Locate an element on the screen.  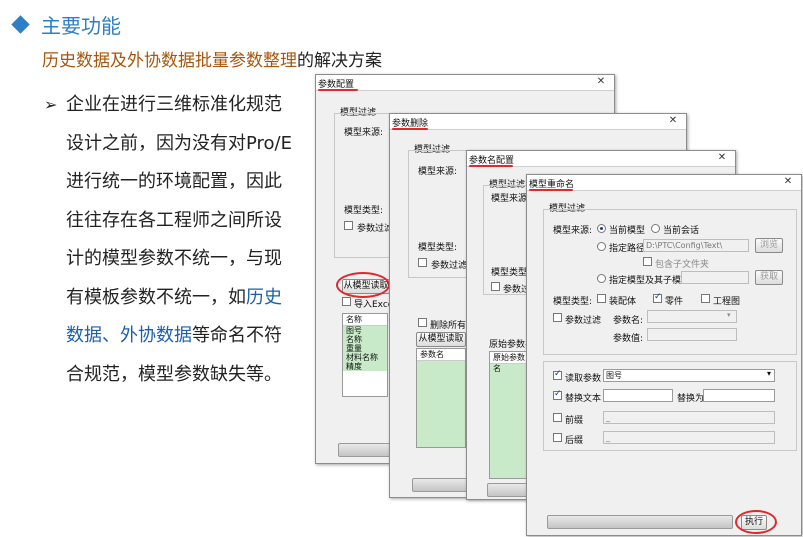
param-name-select is located at coordinates (692, 316).